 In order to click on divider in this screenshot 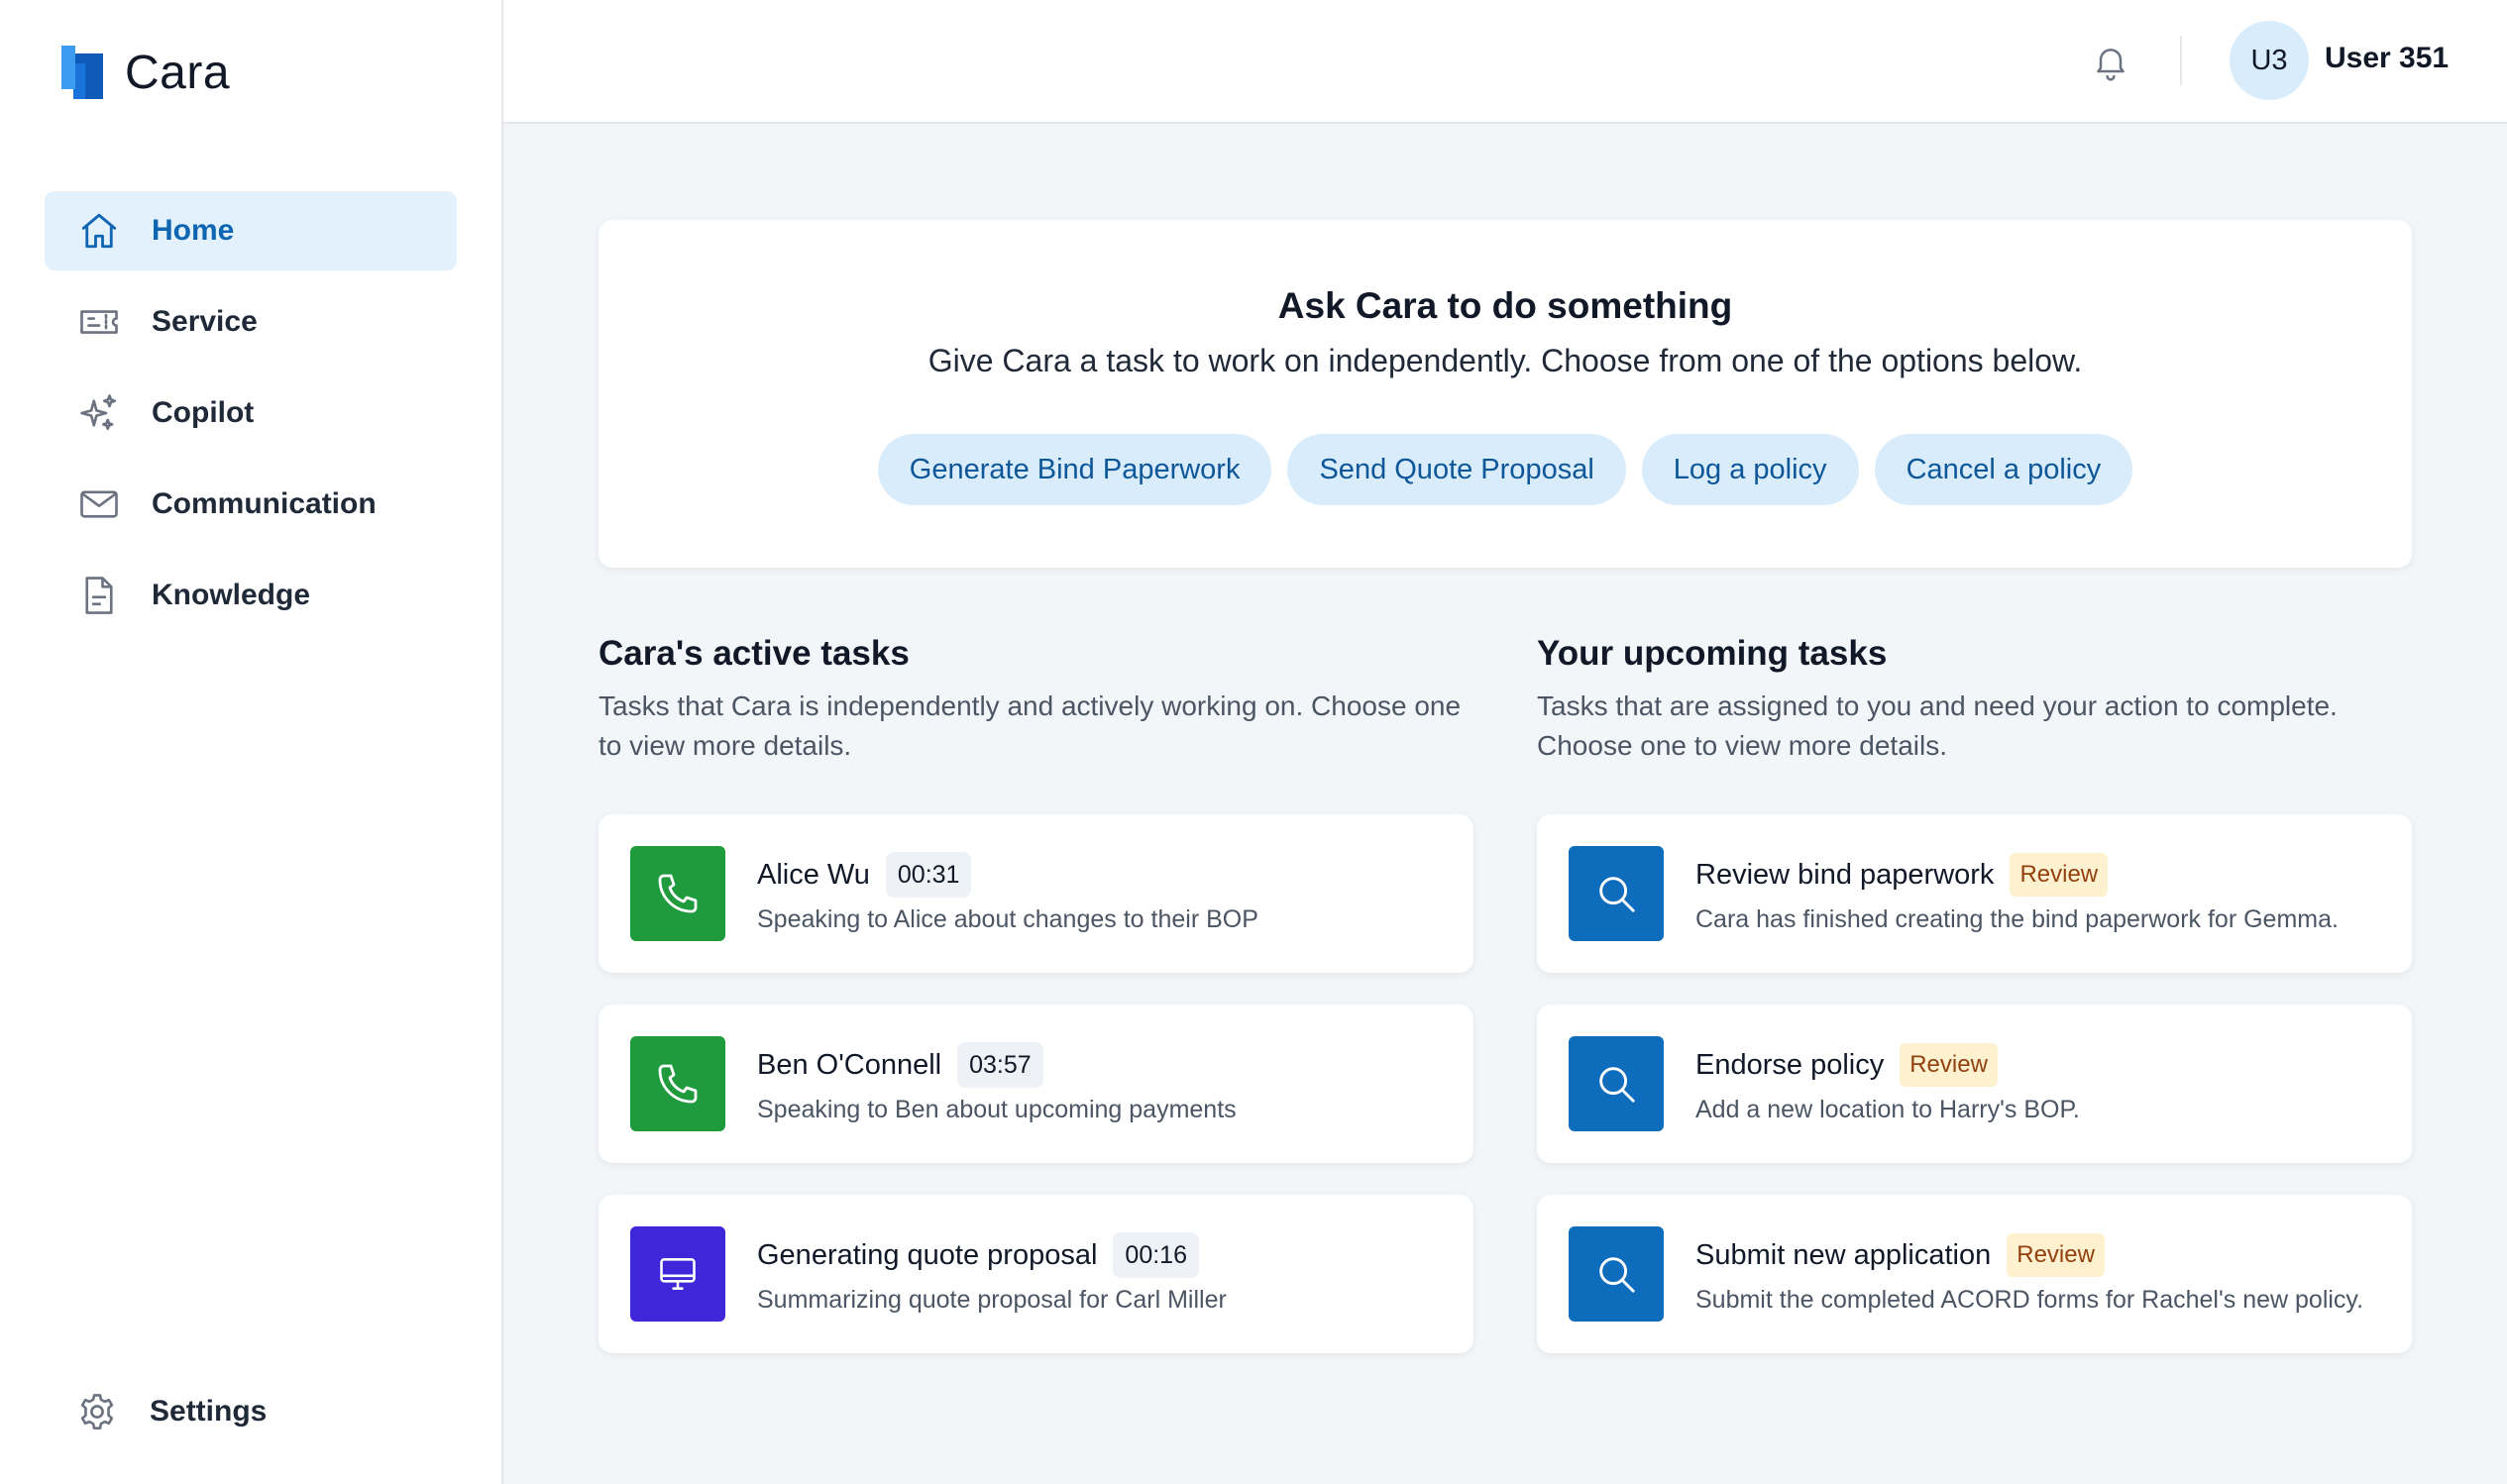, I will do `click(2181, 61)`.